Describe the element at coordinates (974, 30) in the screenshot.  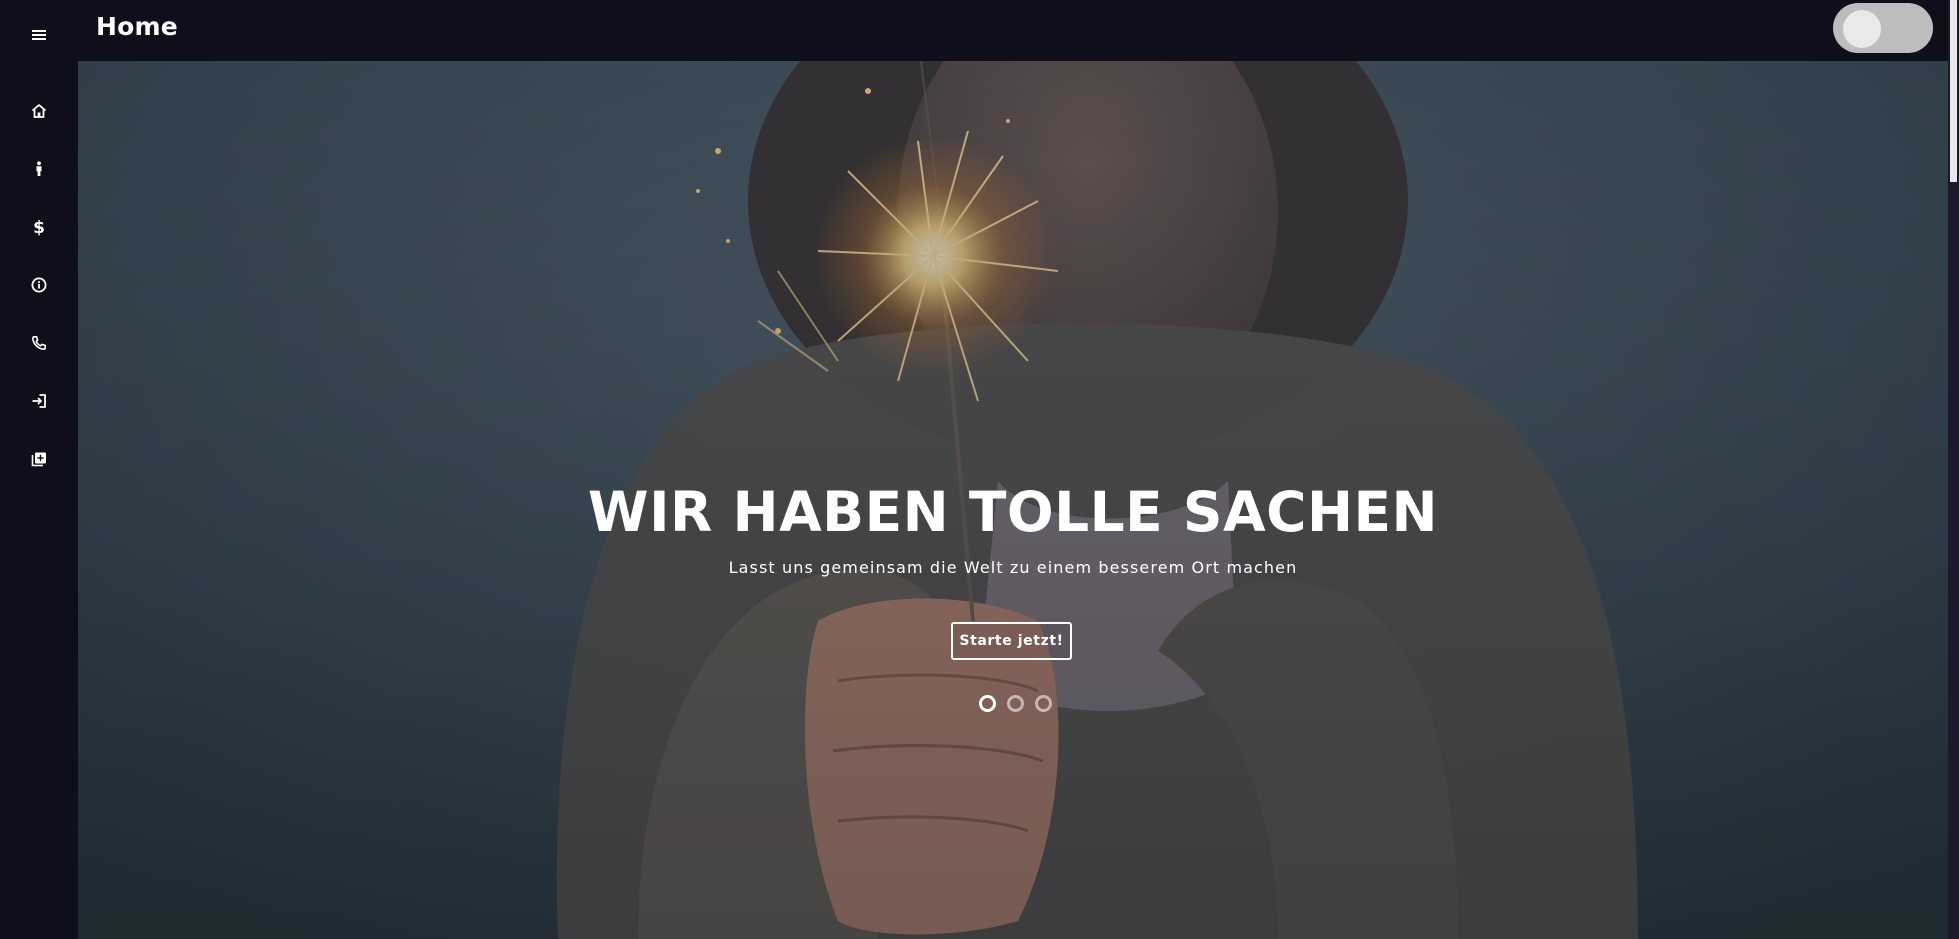
I see `top-bar: Home` at that location.